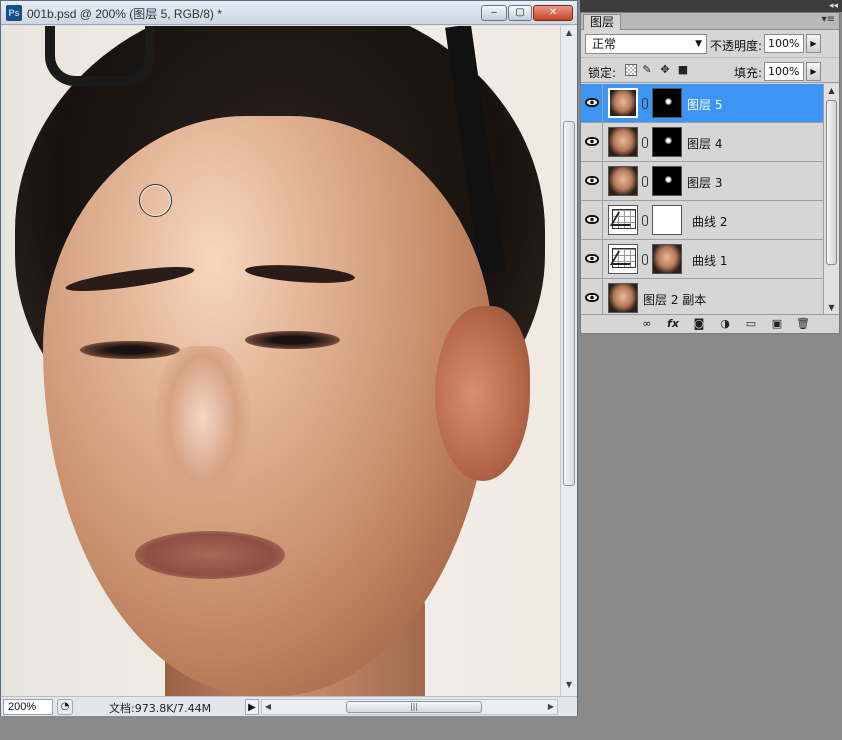 This screenshot has height=740, width=842. I want to click on vertical-scrollbar: ▲ ▼, so click(568, 361).